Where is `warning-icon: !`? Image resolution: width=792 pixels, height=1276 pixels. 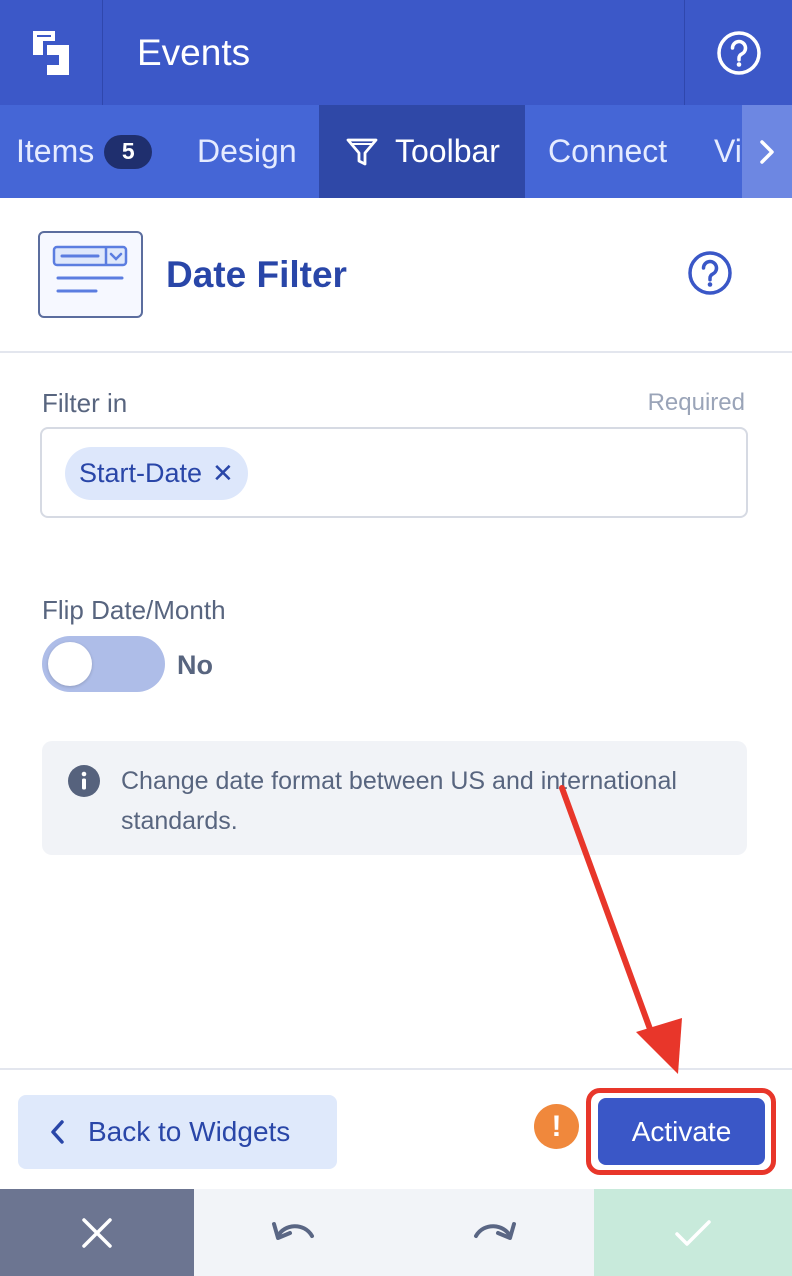 warning-icon: ! is located at coordinates (556, 1126).